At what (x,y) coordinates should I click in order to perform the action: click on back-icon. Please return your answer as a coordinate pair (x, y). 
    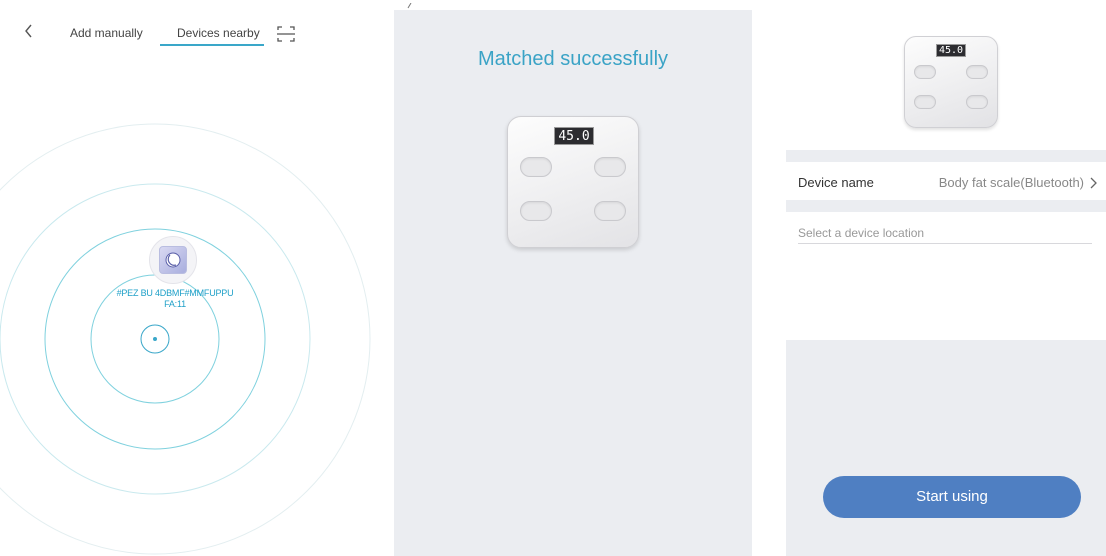
    Looking at the image, I should click on (29, 31).